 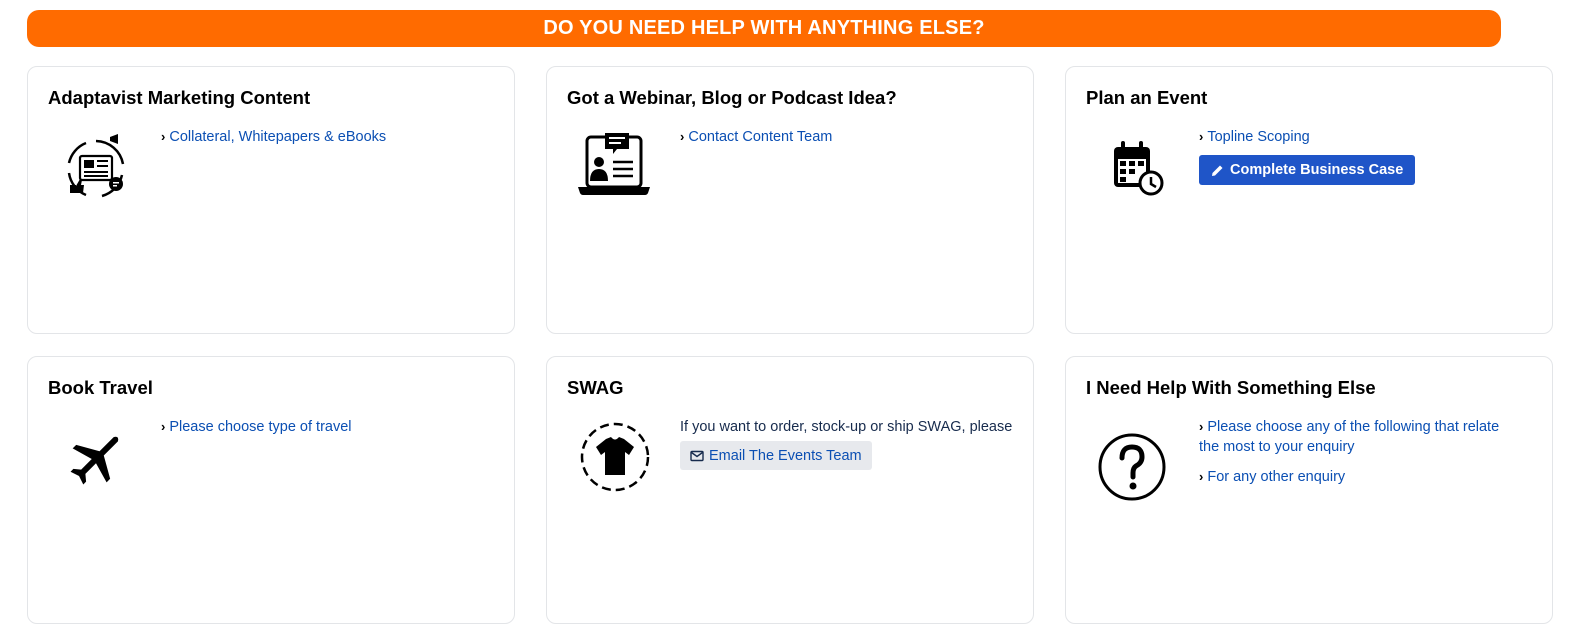 What do you see at coordinates (1369, 137) in the screenshot?
I see `link-topline-scoping: › Topline Scoping` at bounding box center [1369, 137].